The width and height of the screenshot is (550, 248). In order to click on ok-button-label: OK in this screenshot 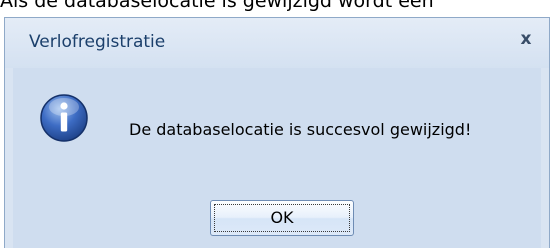, I will do `click(282, 217)`.